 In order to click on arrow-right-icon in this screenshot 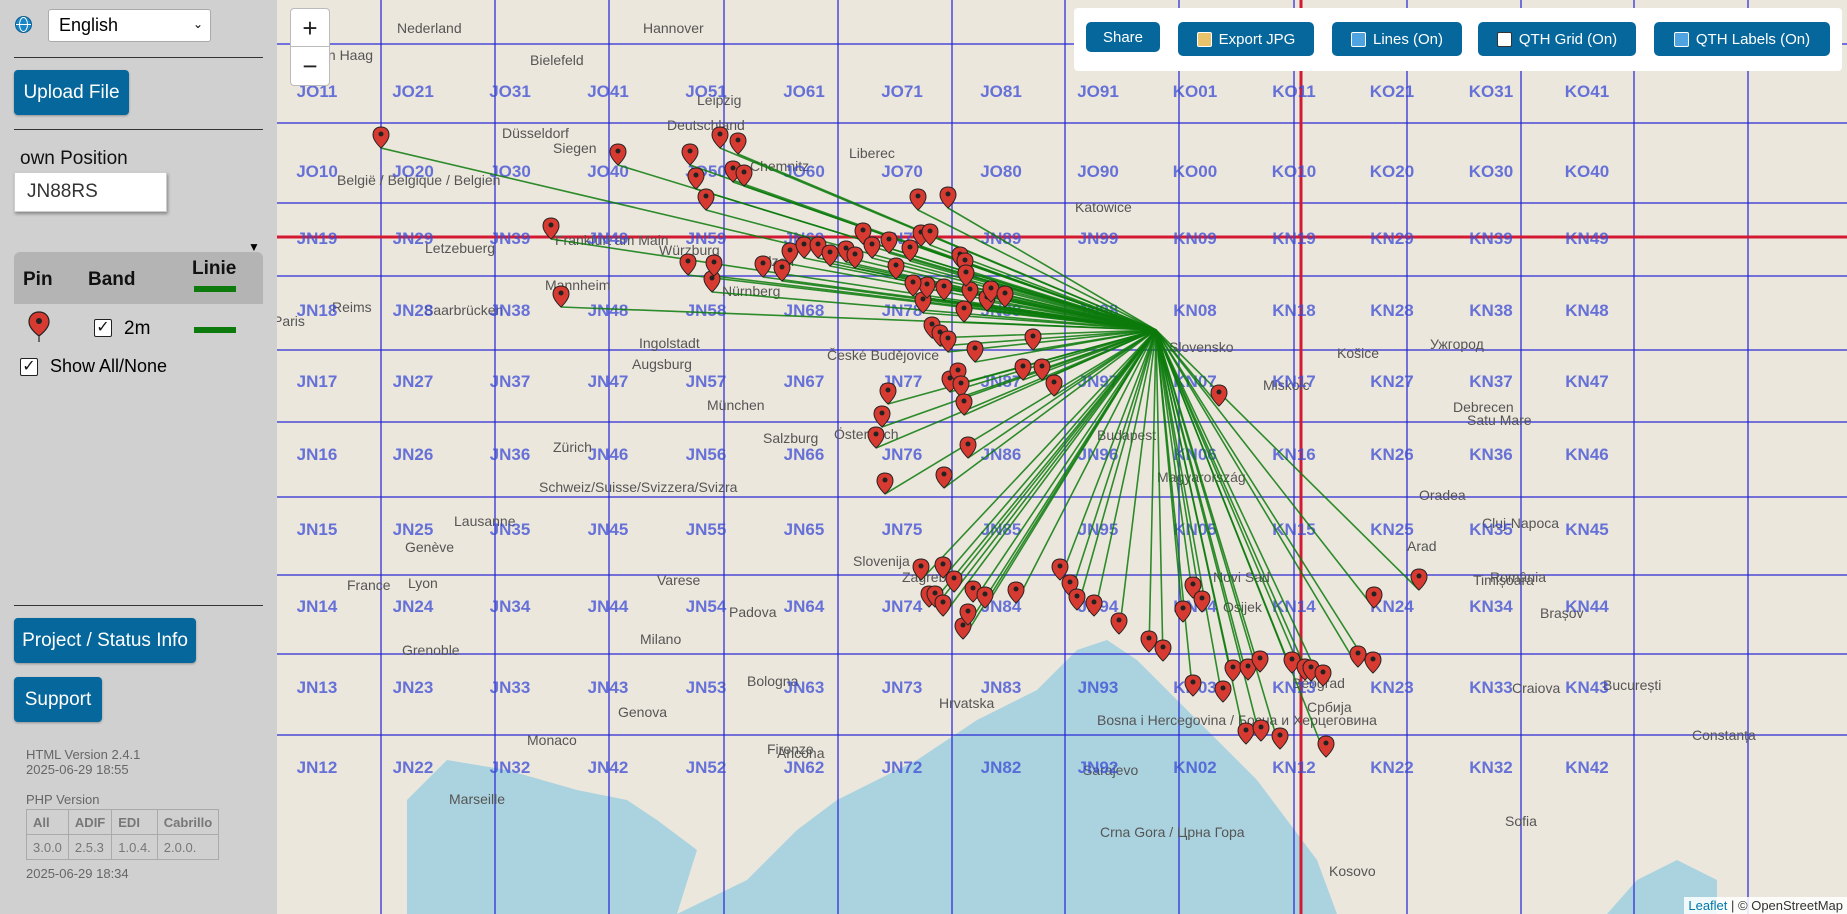, I will do `click(1358, 39)`.